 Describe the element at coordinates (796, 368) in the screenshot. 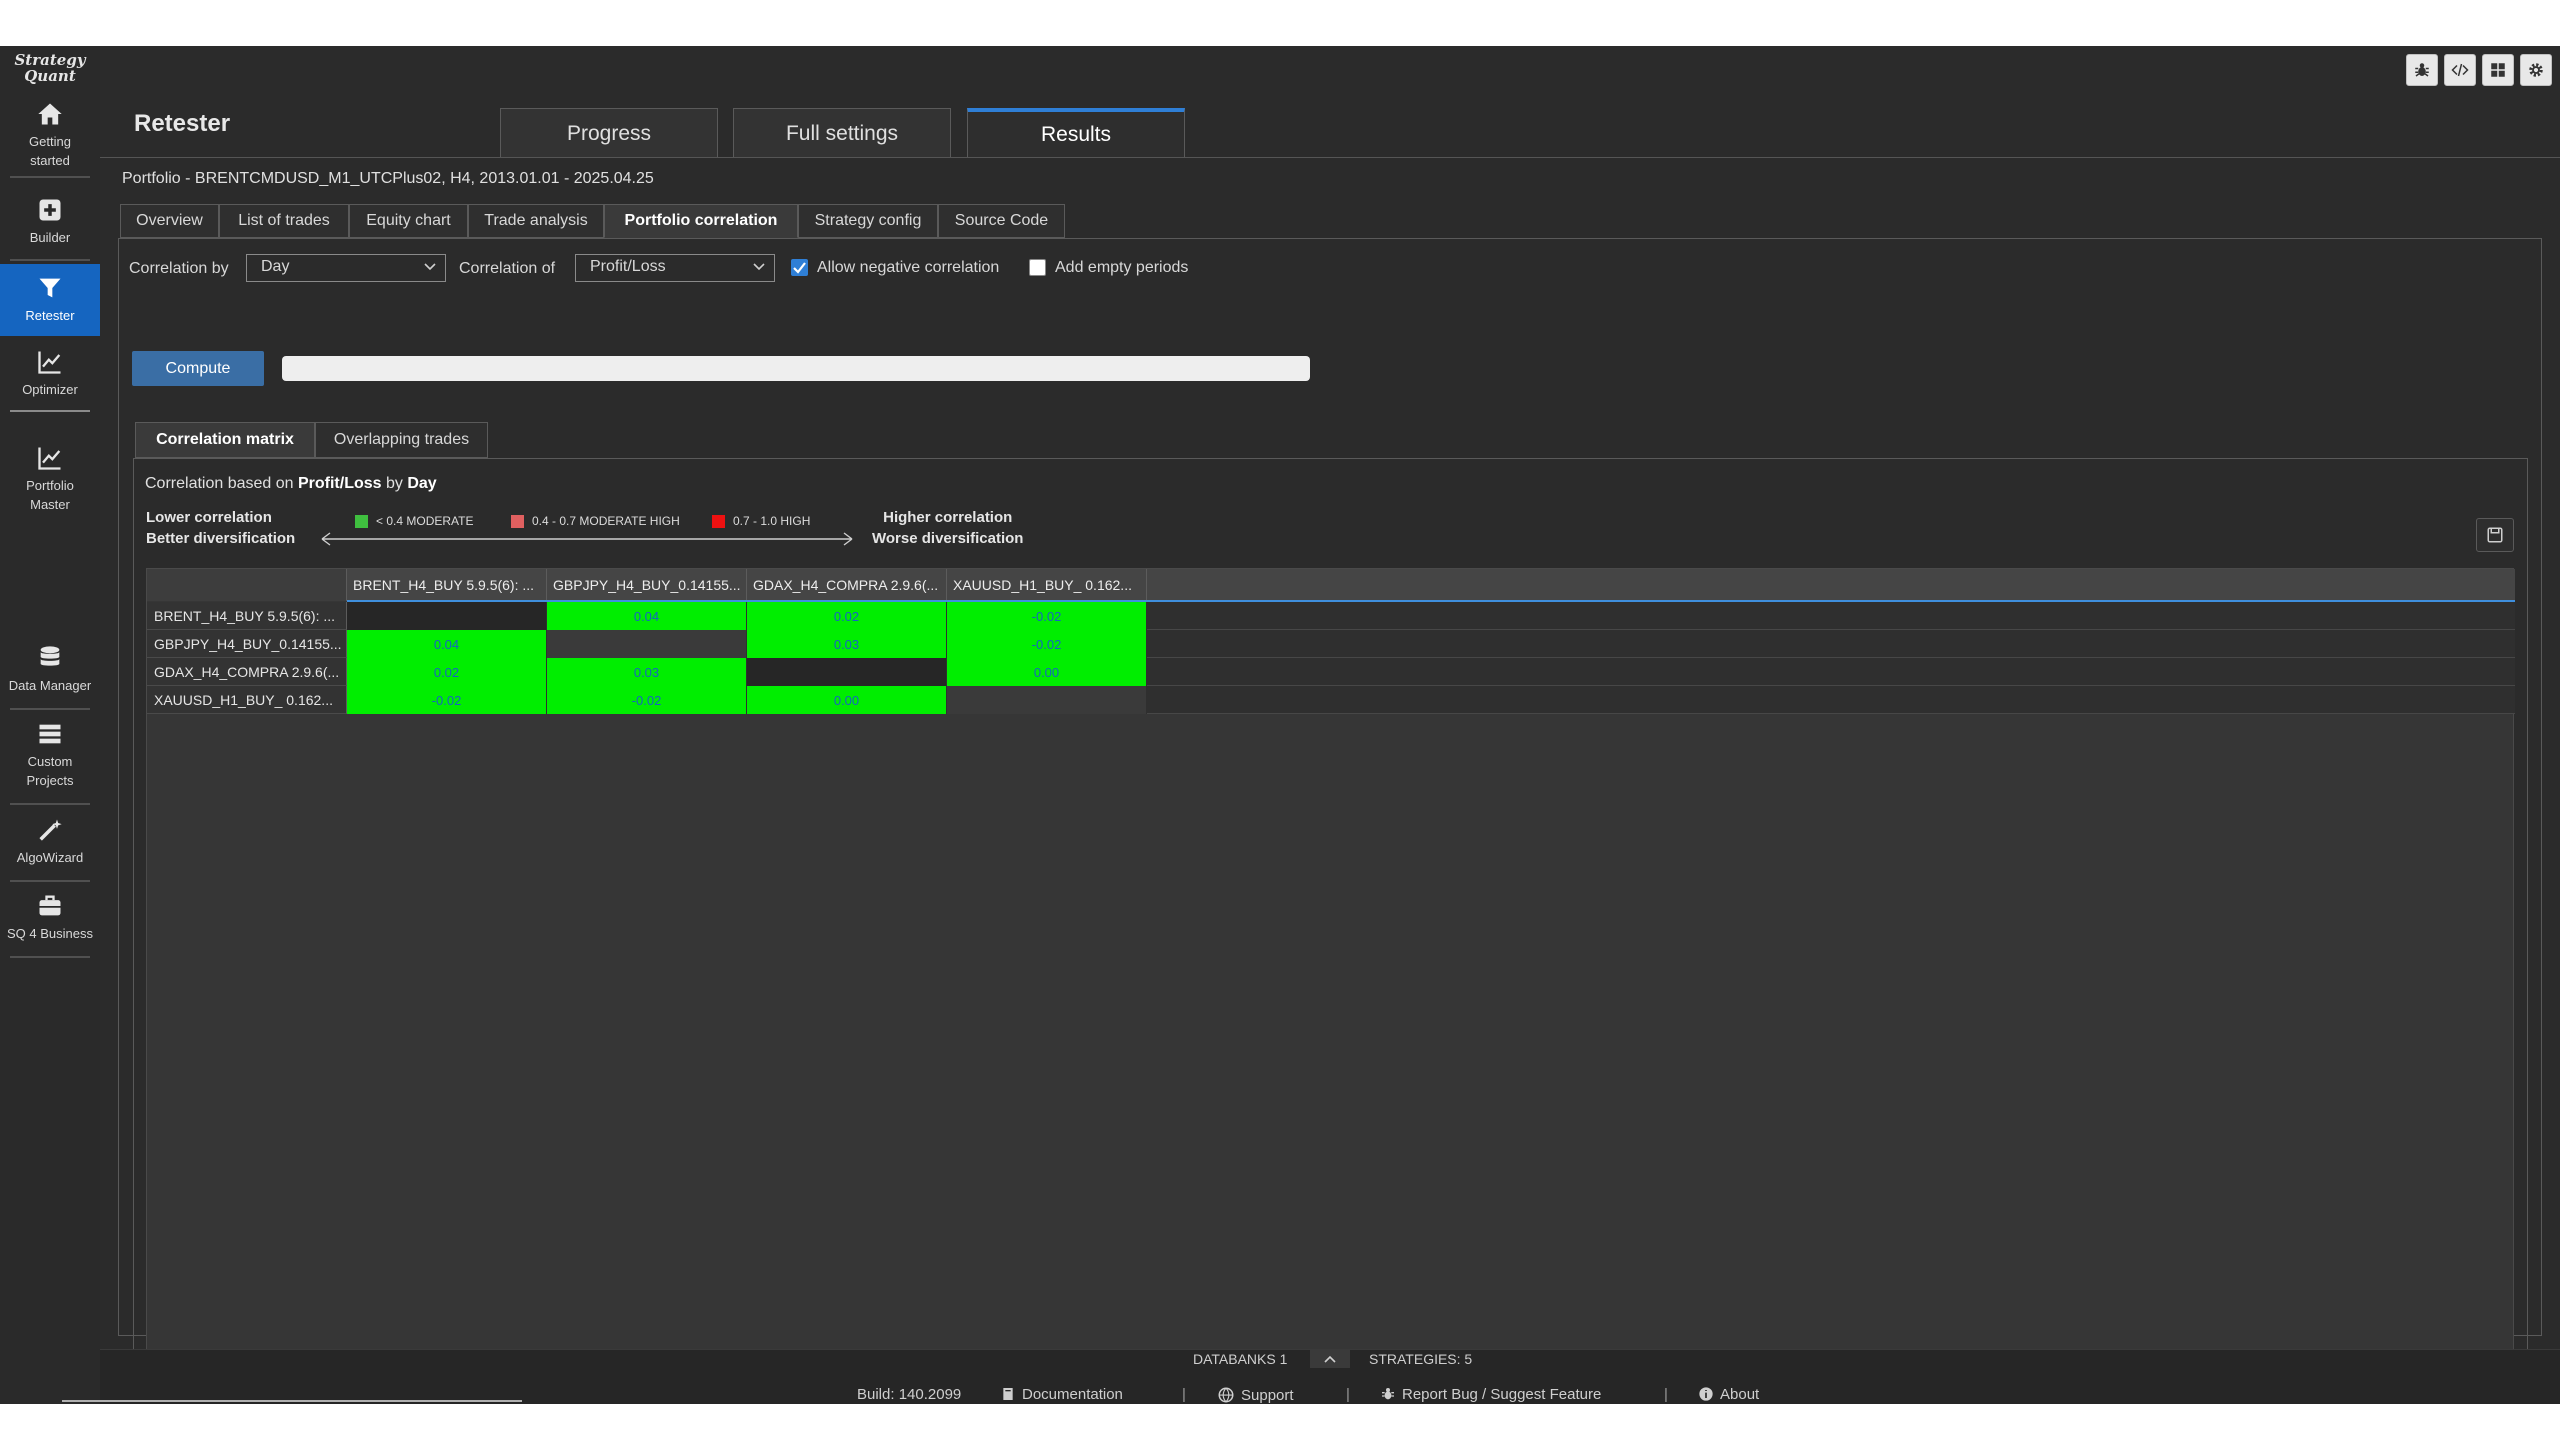

I see `progress-bar` at that location.